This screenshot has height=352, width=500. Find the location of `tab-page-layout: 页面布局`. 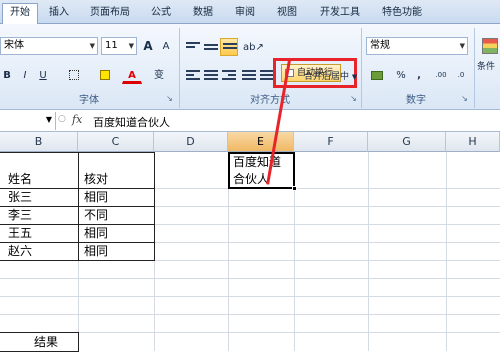

tab-page-layout: 页面布局 is located at coordinates (110, 14).